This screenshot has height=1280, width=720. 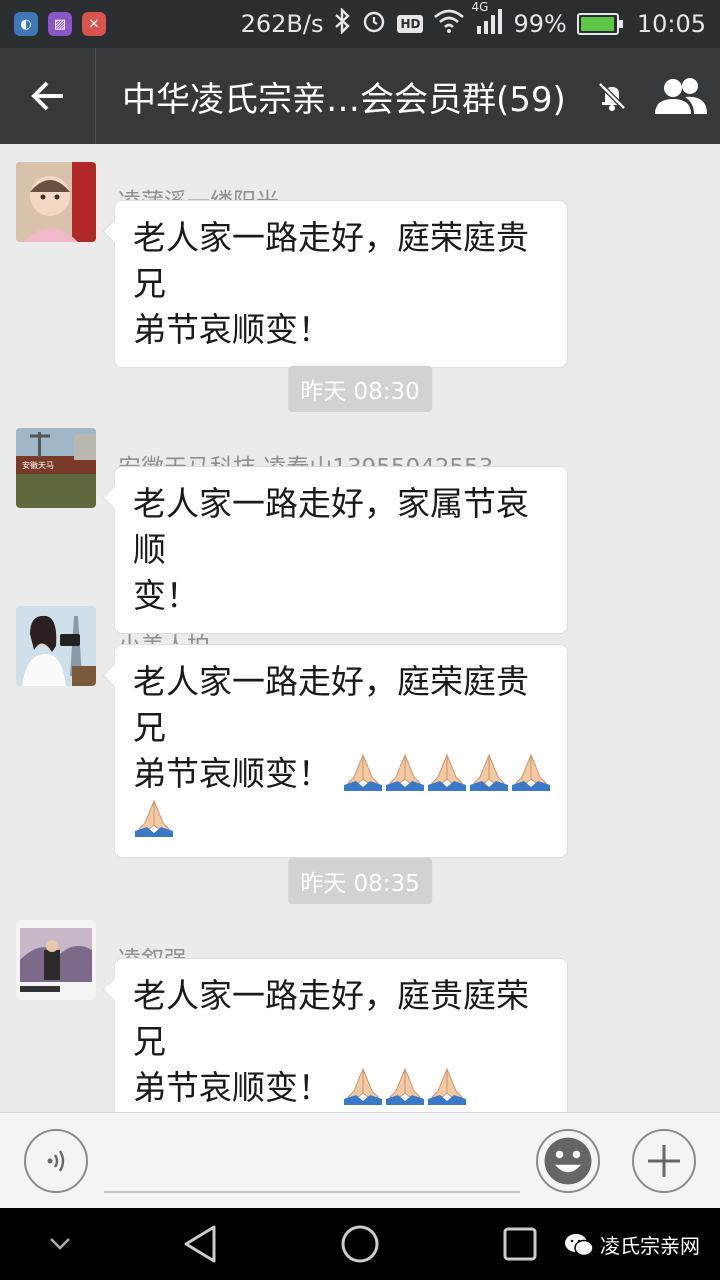 What do you see at coordinates (671, 24) in the screenshot?
I see `clock: 10:05` at bounding box center [671, 24].